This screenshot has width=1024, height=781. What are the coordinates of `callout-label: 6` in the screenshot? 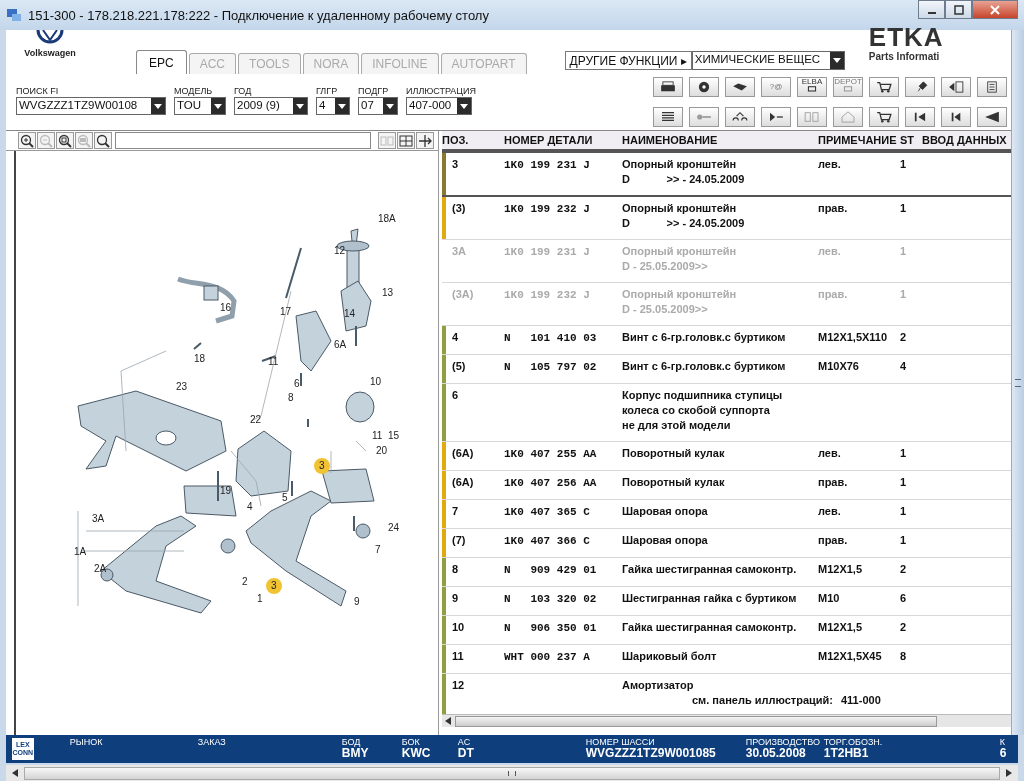 It's located at (297, 384).